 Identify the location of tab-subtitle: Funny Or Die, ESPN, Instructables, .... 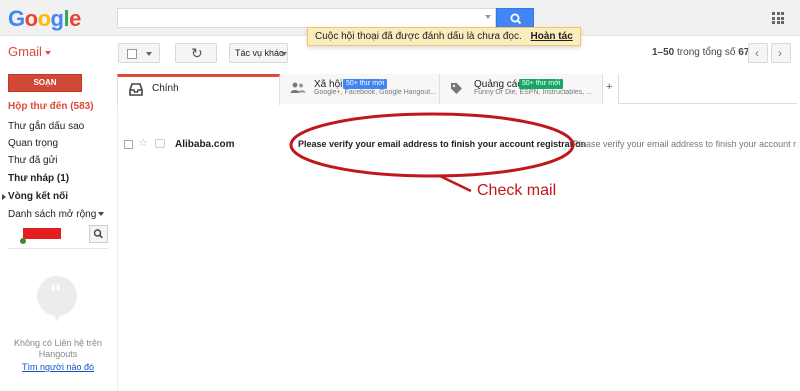
(533, 92).